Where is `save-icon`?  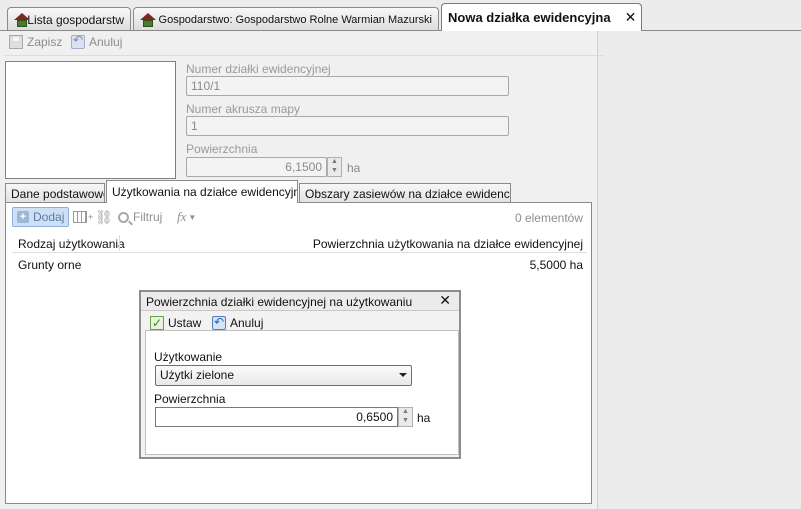
save-icon is located at coordinates (16, 42).